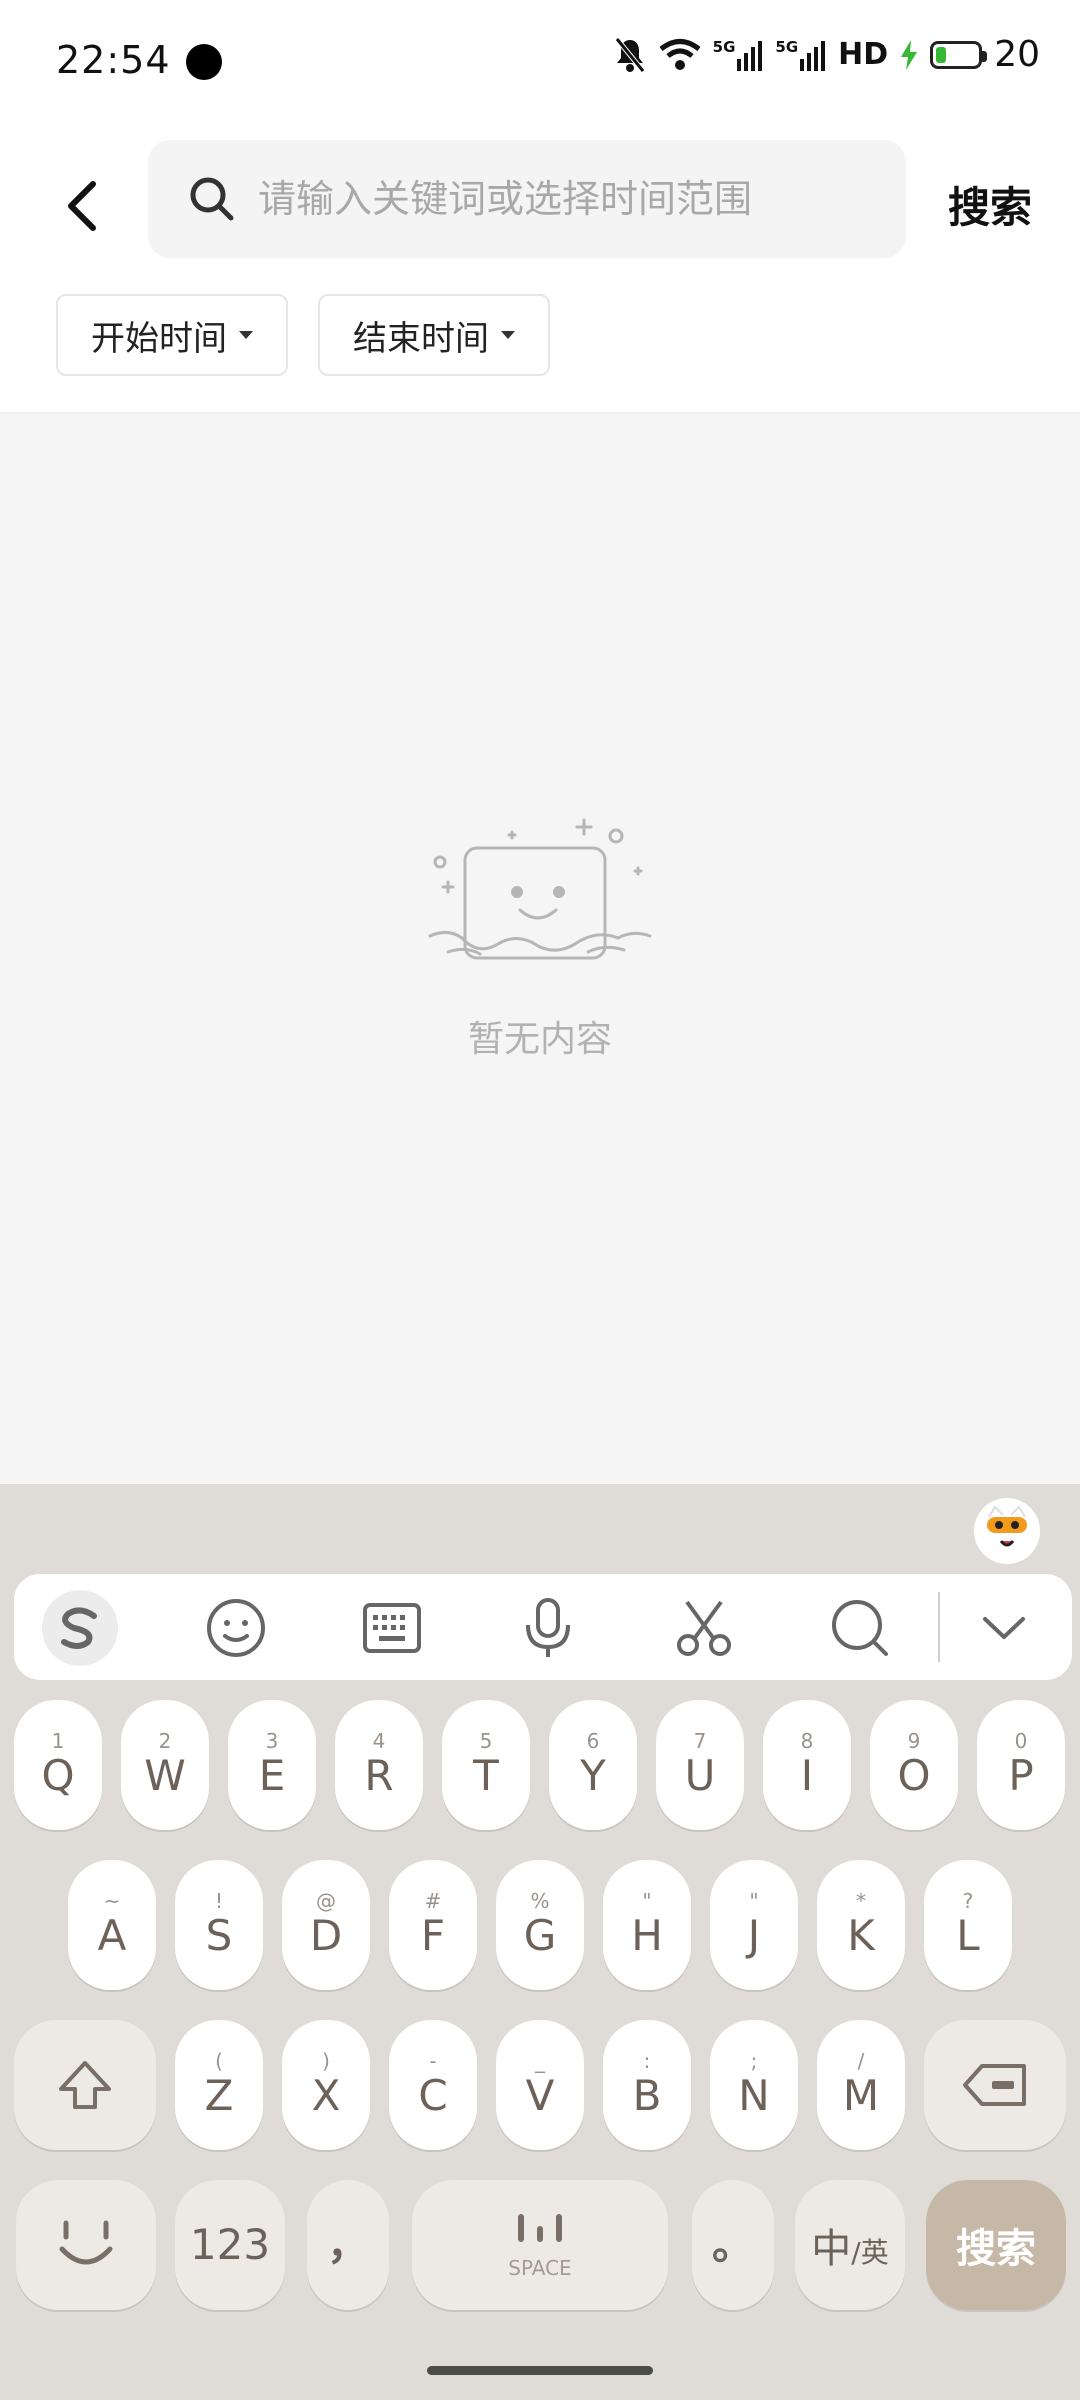  I want to click on battery-icon, so click(959, 54).